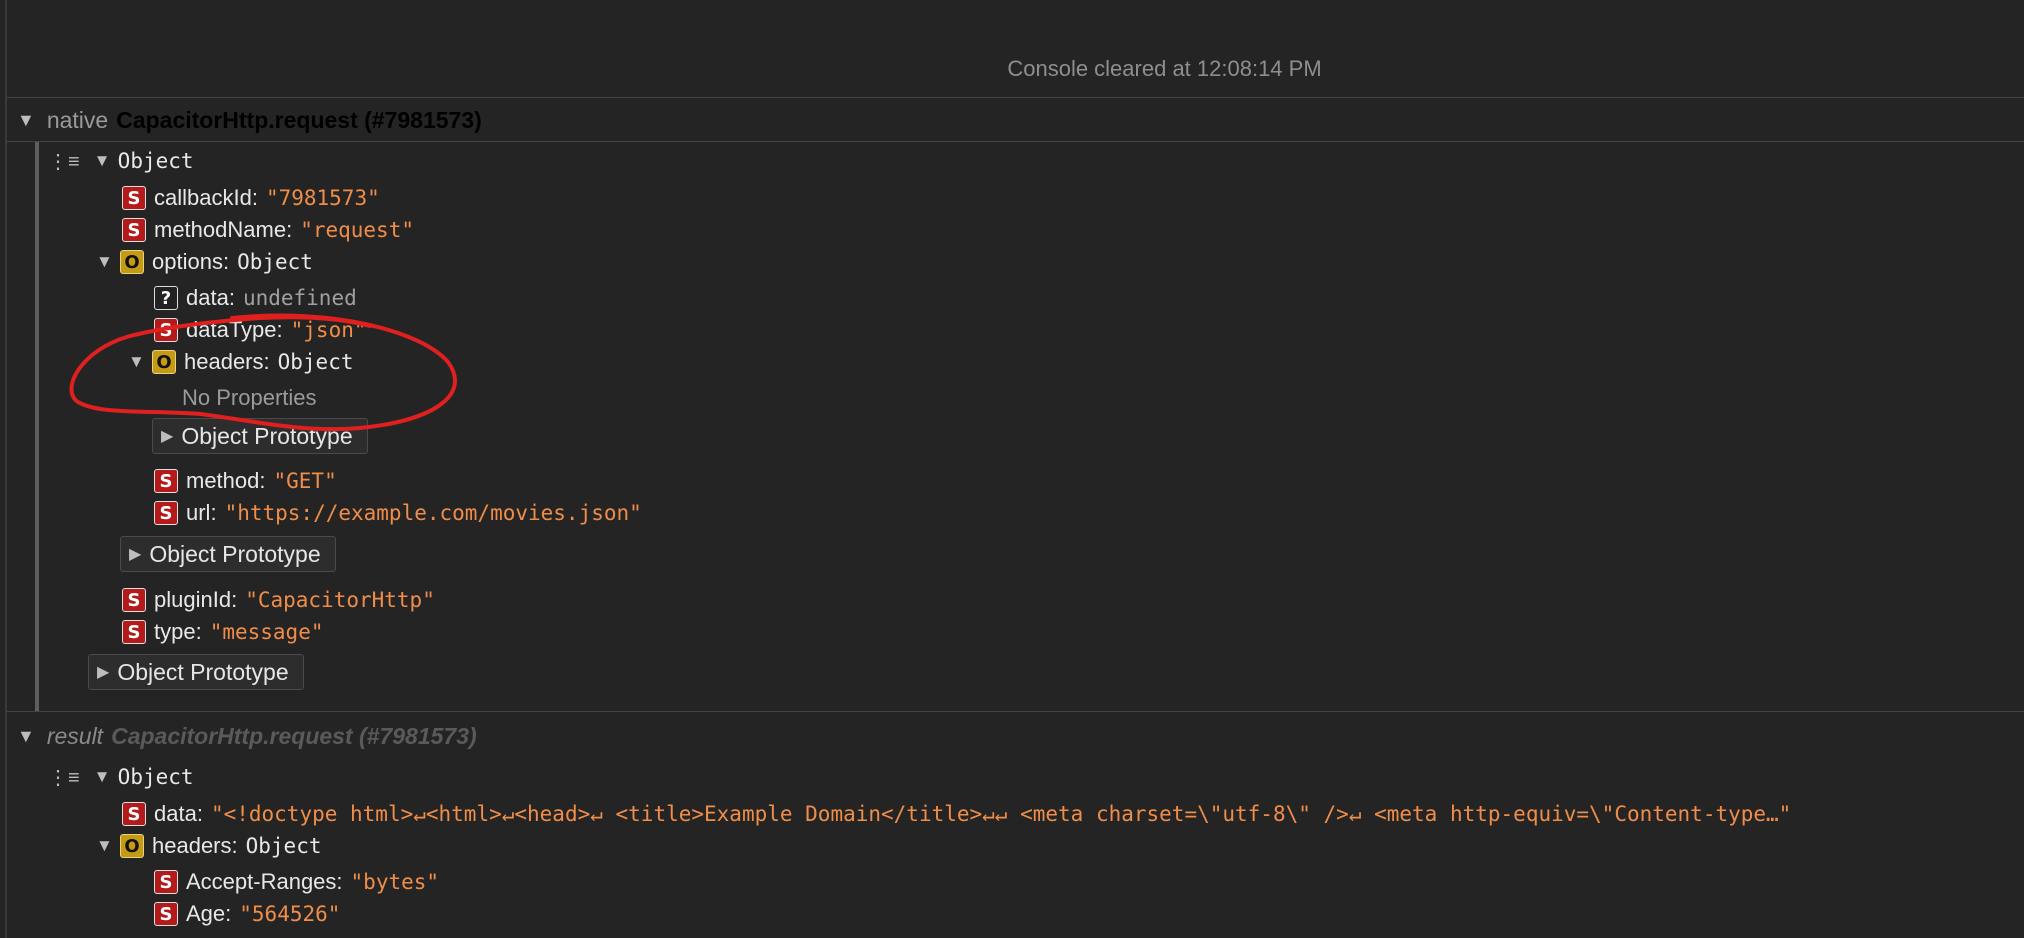 This screenshot has height=938, width=2024. What do you see at coordinates (247, 914) in the screenshot?
I see `property-age: S Age: "564526"` at bounding box center [247, 914].